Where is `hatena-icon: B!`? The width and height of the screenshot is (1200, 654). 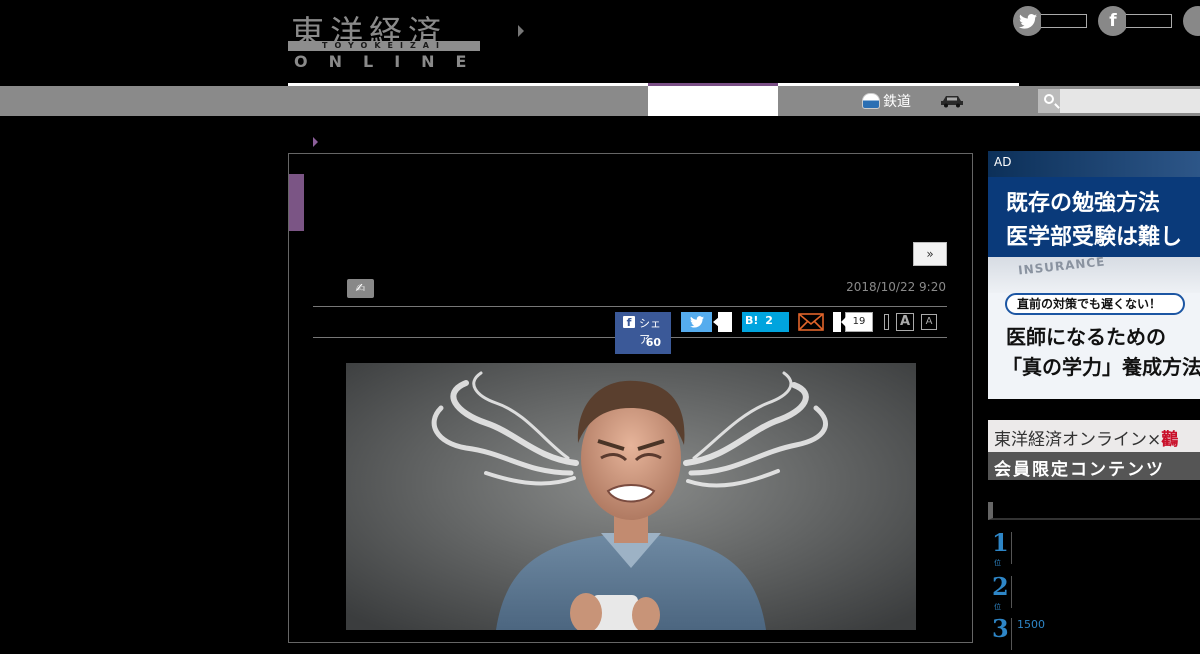 hatena-icon: B! is located at coordinates (752, 320).